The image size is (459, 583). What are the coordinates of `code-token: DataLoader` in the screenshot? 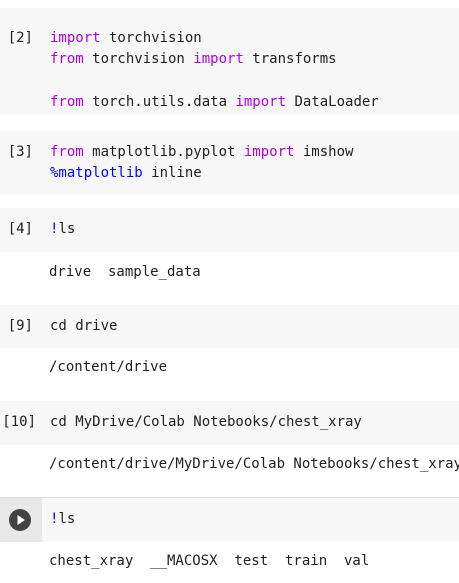 It's located at (332, 102).